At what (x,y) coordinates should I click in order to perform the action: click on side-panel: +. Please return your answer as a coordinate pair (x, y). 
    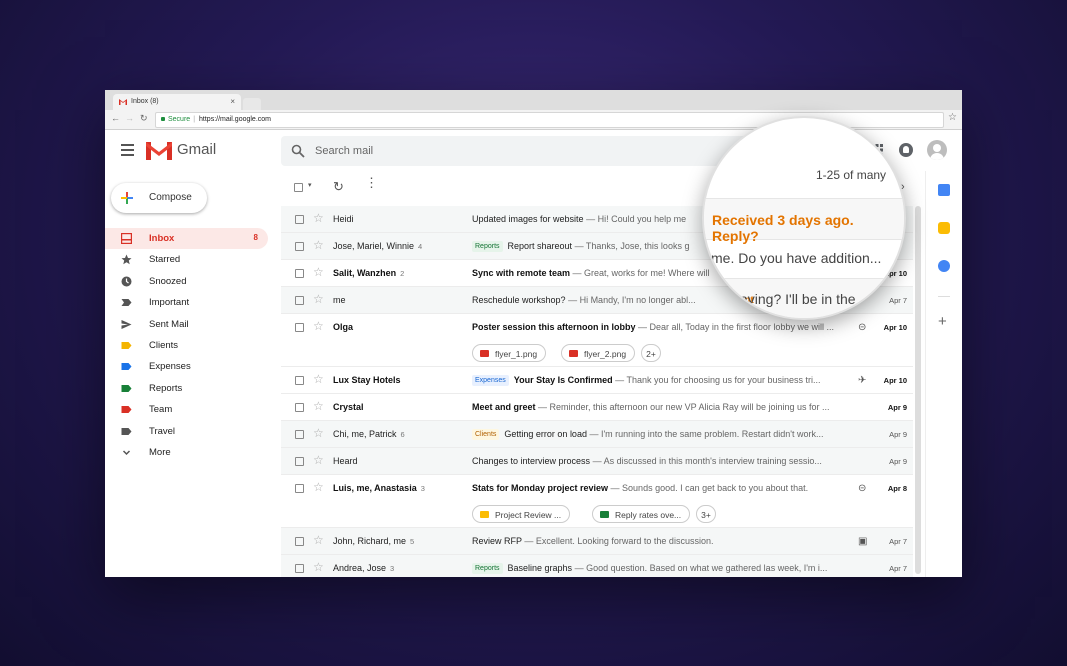
    Looking at the image, I should click on (943, 374).